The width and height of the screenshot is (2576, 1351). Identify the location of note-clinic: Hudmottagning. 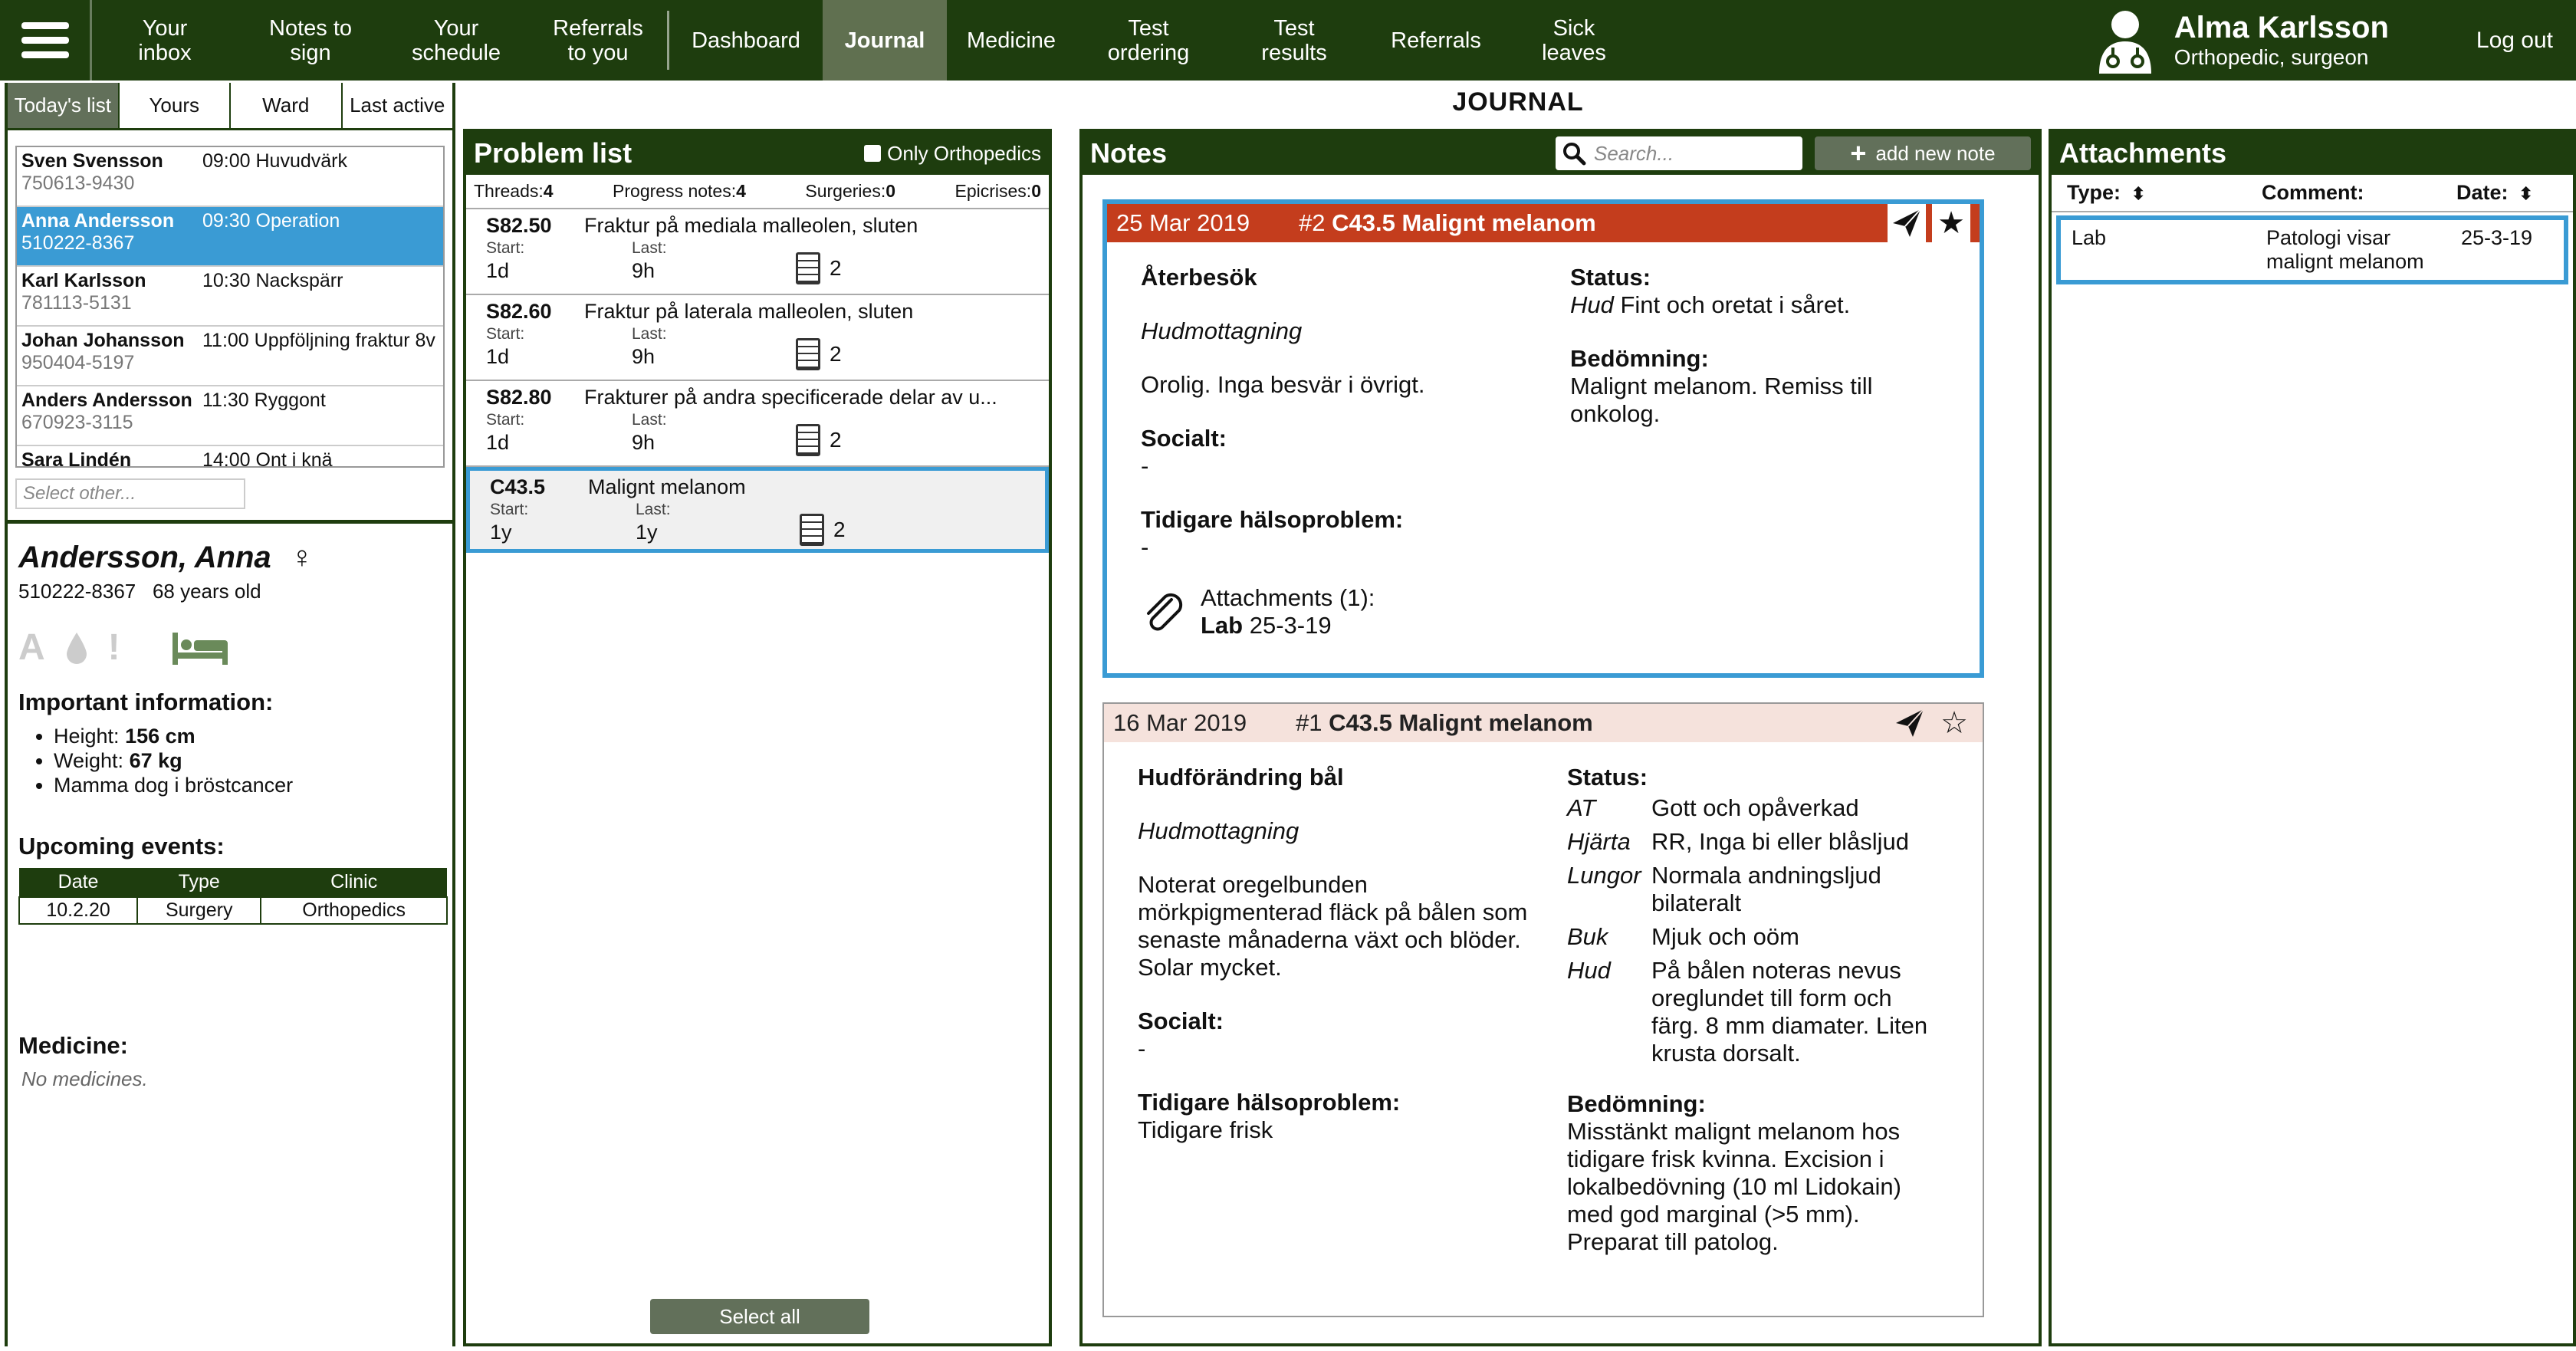
(1222, 330).